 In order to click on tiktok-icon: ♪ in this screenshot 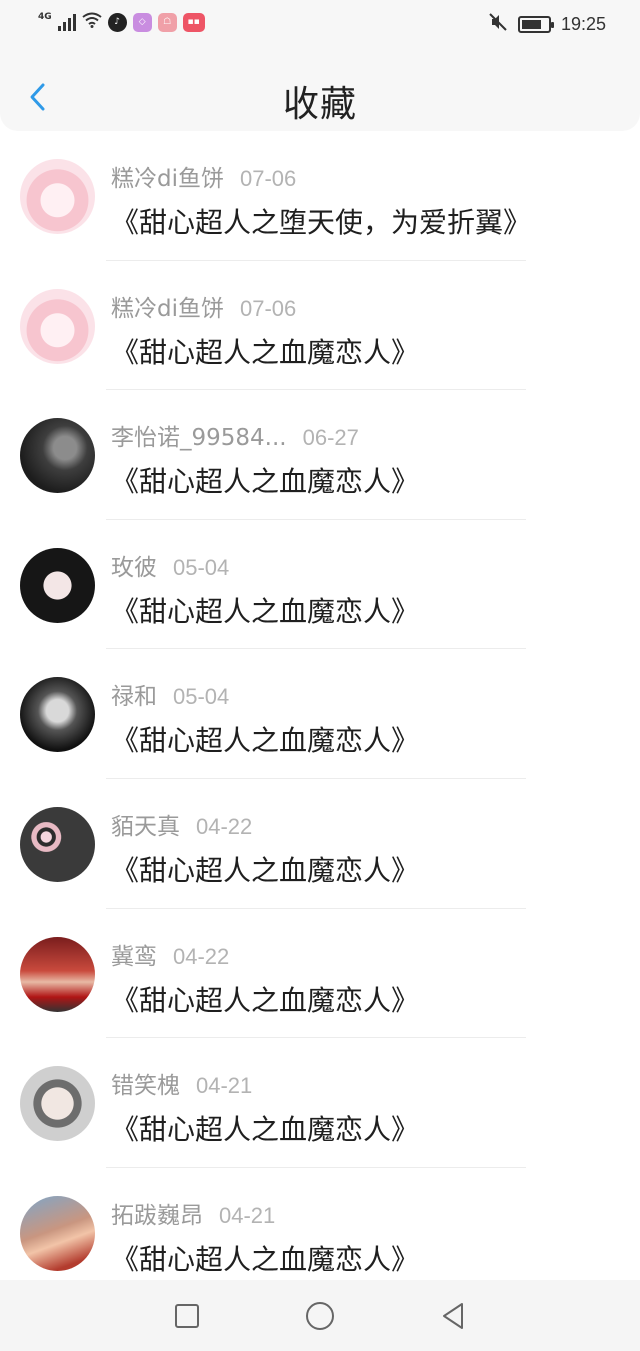, I will do `click(117, 22)`.